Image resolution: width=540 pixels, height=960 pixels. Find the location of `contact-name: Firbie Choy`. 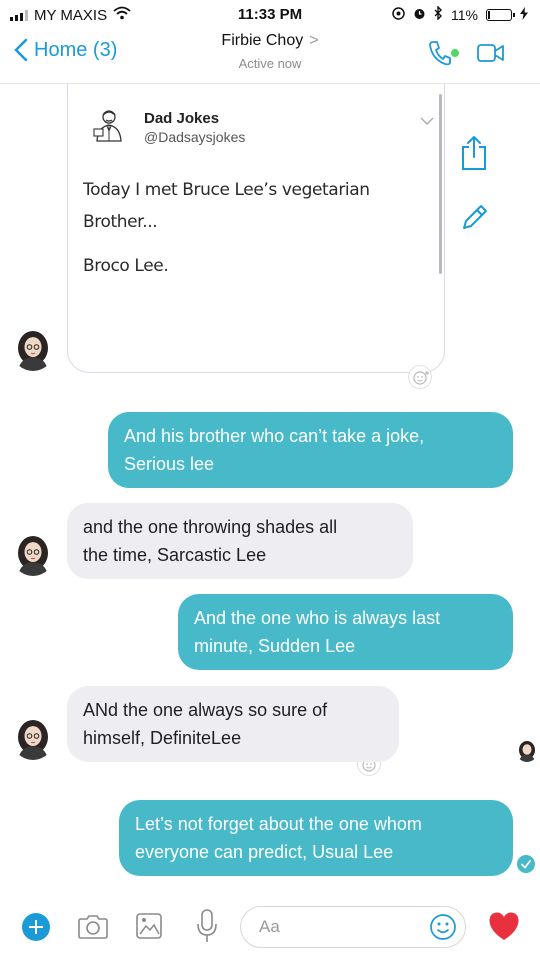

contact-name: Firbie Choy is located at coordinates (262, 40).